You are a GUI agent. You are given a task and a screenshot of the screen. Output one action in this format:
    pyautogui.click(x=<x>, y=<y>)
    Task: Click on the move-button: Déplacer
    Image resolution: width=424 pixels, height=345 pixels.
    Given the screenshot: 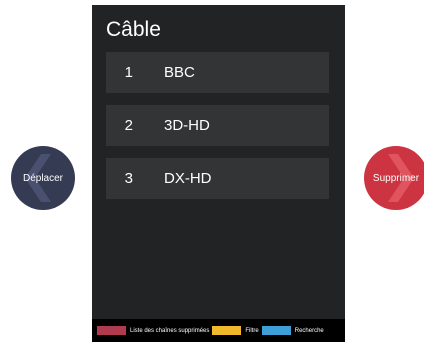 What is the action you would take?
    pyautogui.click(x=43, y=178)
    